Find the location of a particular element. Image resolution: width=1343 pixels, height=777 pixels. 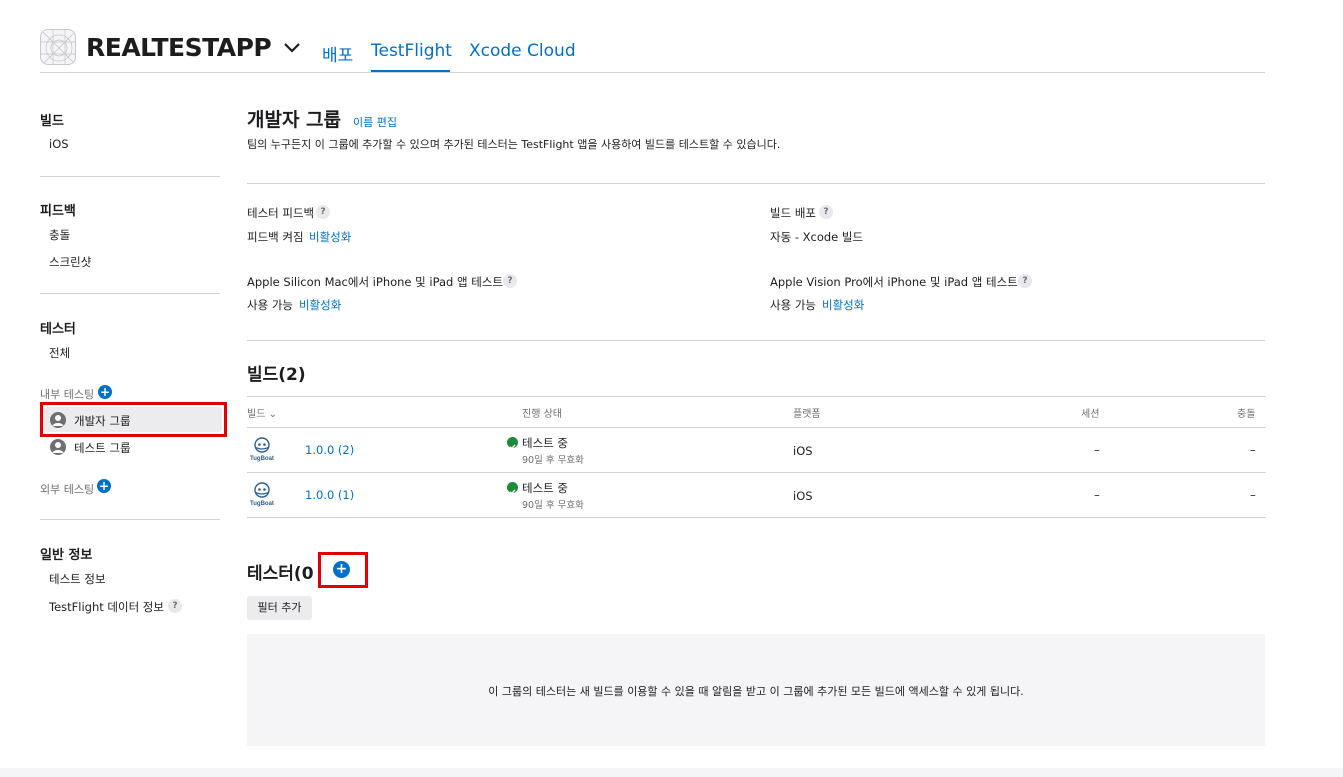

add-filter-button: 필터 추가 is located at coordinates (279, 608).